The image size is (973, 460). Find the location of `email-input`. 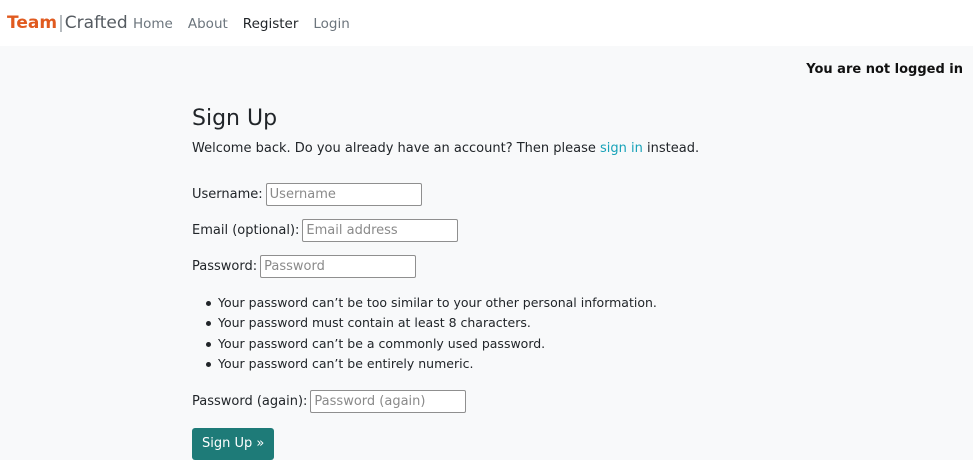

email-input is located at coordinates (380, 230).